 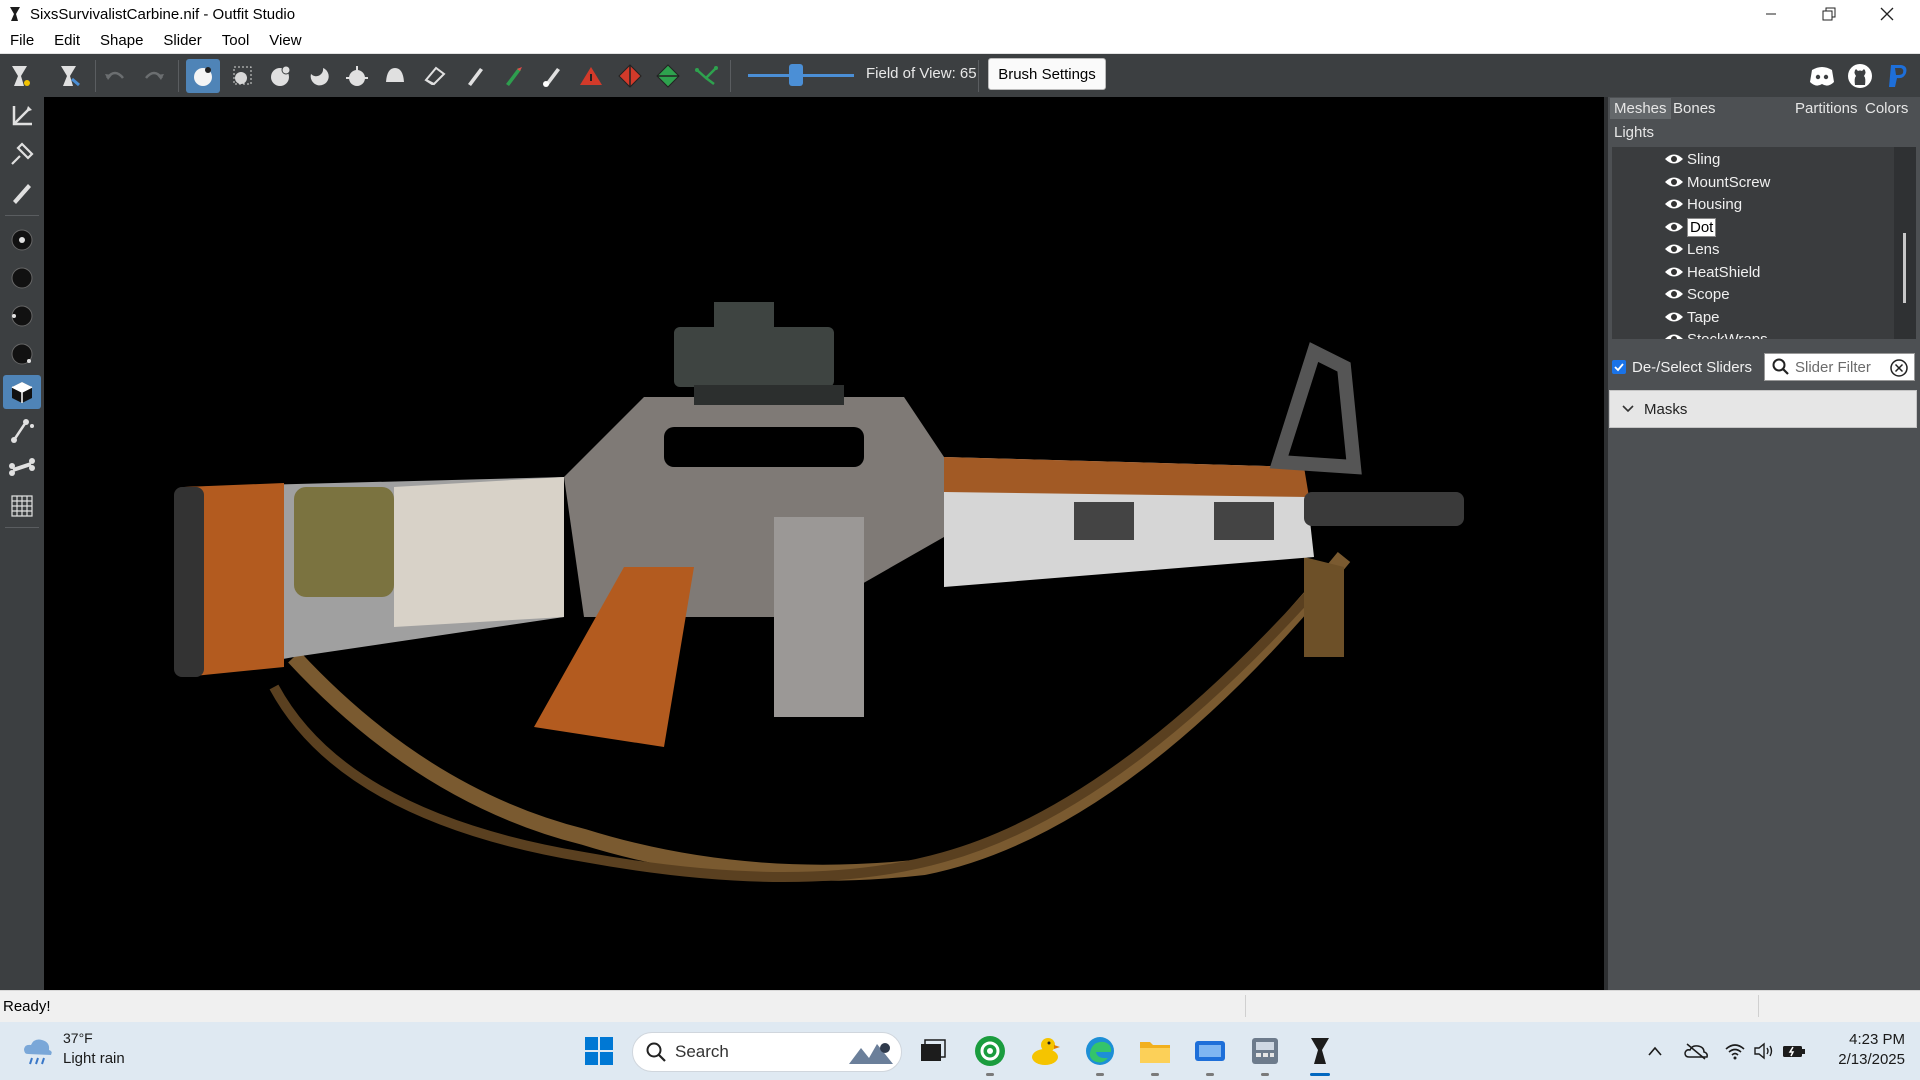 I want to click on smooth-brush-button, so click(x=395, y=76).